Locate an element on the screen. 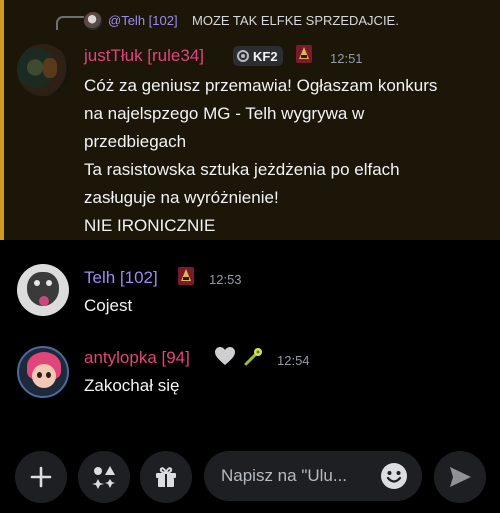 This screenshot has width=500, height=513. avatar-telh is located at coordinates (43, 290).